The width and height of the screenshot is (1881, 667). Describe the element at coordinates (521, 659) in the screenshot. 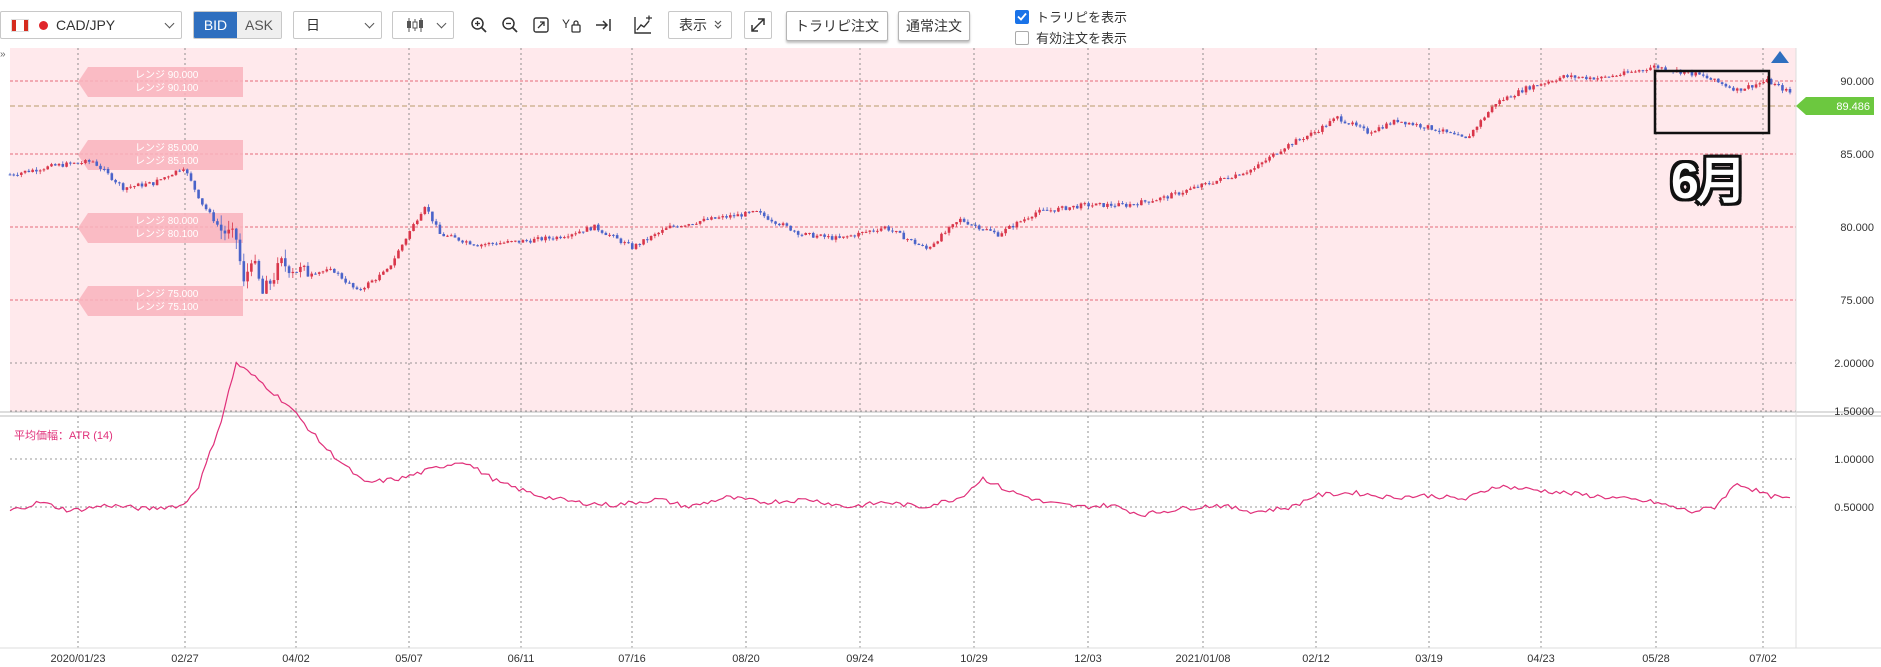

I see `x-tick-label: 06/11` at that location.